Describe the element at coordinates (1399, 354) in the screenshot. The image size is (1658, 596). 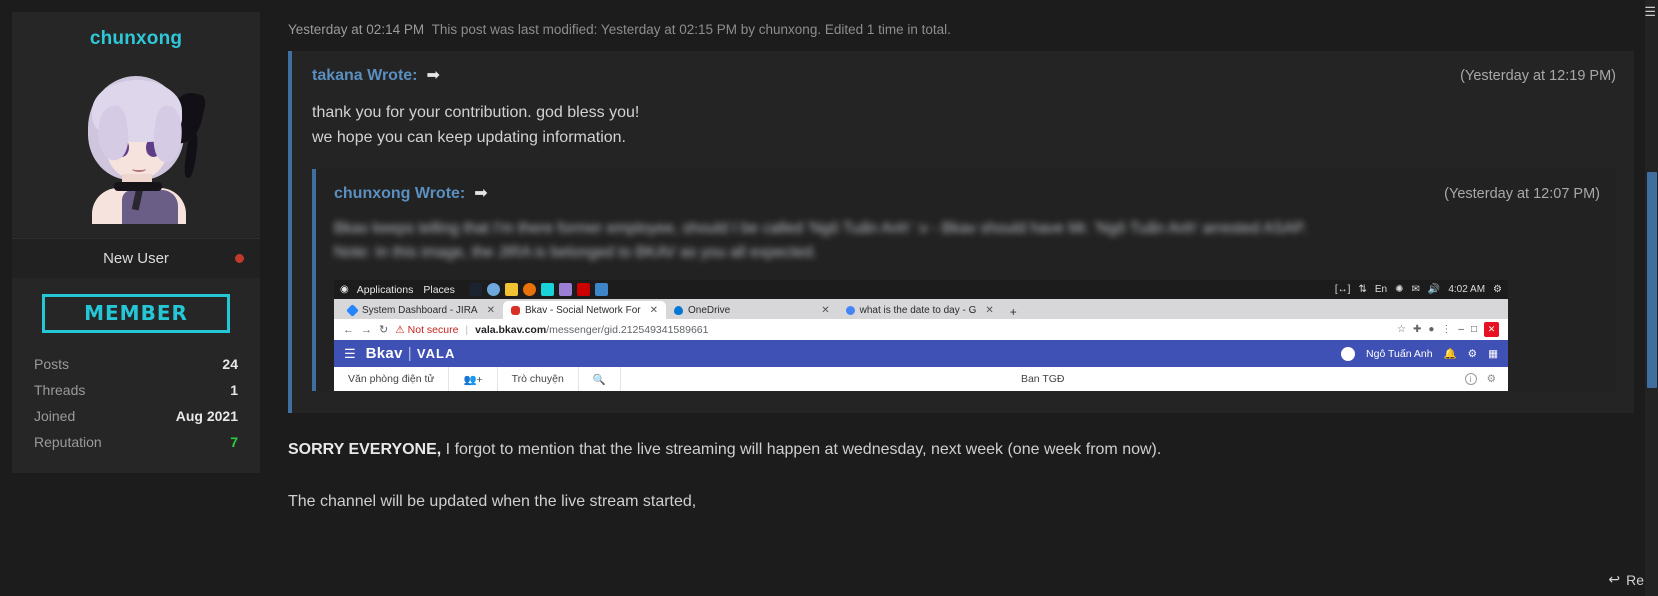
I see `vala-username: Ngô Tuấn Anh` at that location.